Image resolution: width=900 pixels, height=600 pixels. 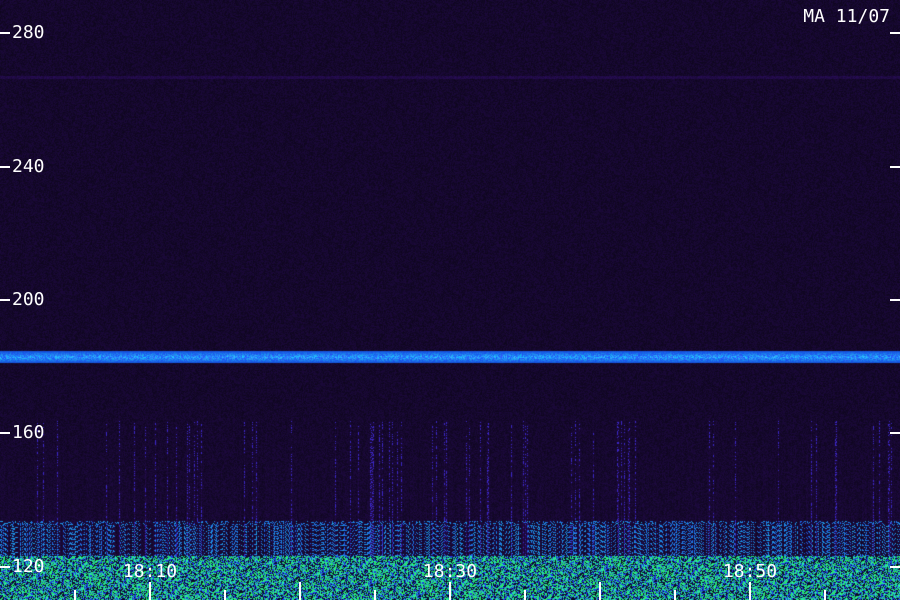 What do you see at coordinates (150, 571) in the screenshot?
I see `x-tick-label: 18:10` at bounding box center [150, 571].